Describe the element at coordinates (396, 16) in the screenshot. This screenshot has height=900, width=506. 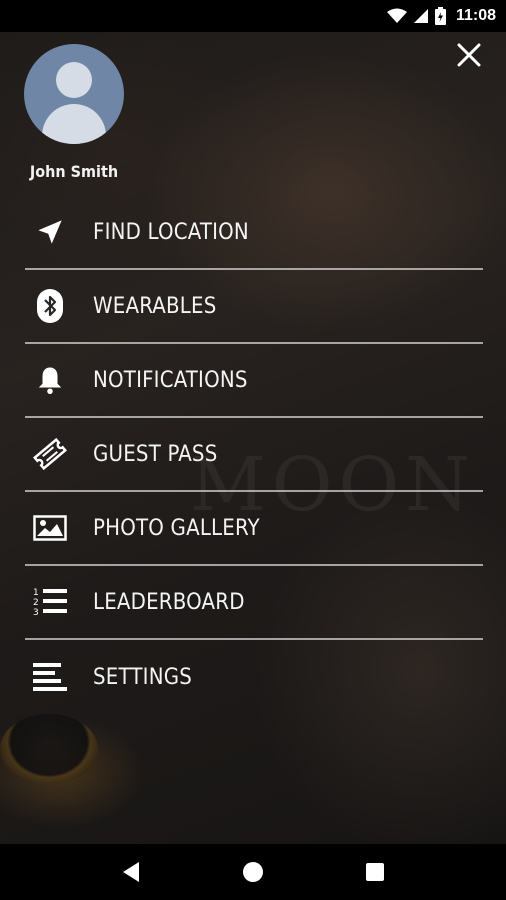
I see `wifi-icon` at that location.